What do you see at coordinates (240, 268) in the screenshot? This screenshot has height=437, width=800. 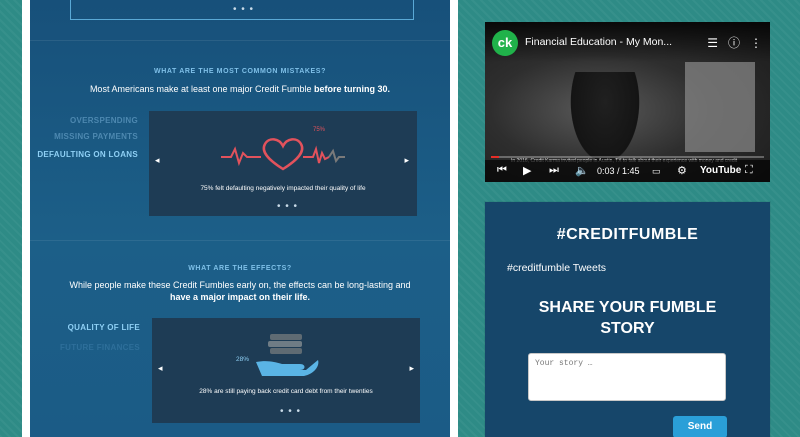 I see `effects-heading: WHAT ARE THE EFFECTS?` at bounding box center [240, 268].